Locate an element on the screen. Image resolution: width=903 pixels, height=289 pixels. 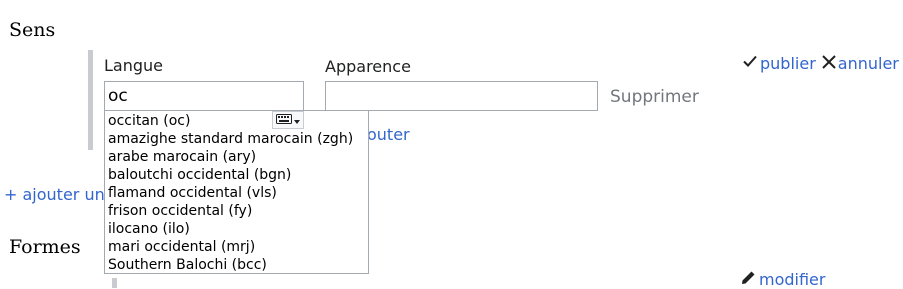
pencil-icon is located at coordinates (748, 279).